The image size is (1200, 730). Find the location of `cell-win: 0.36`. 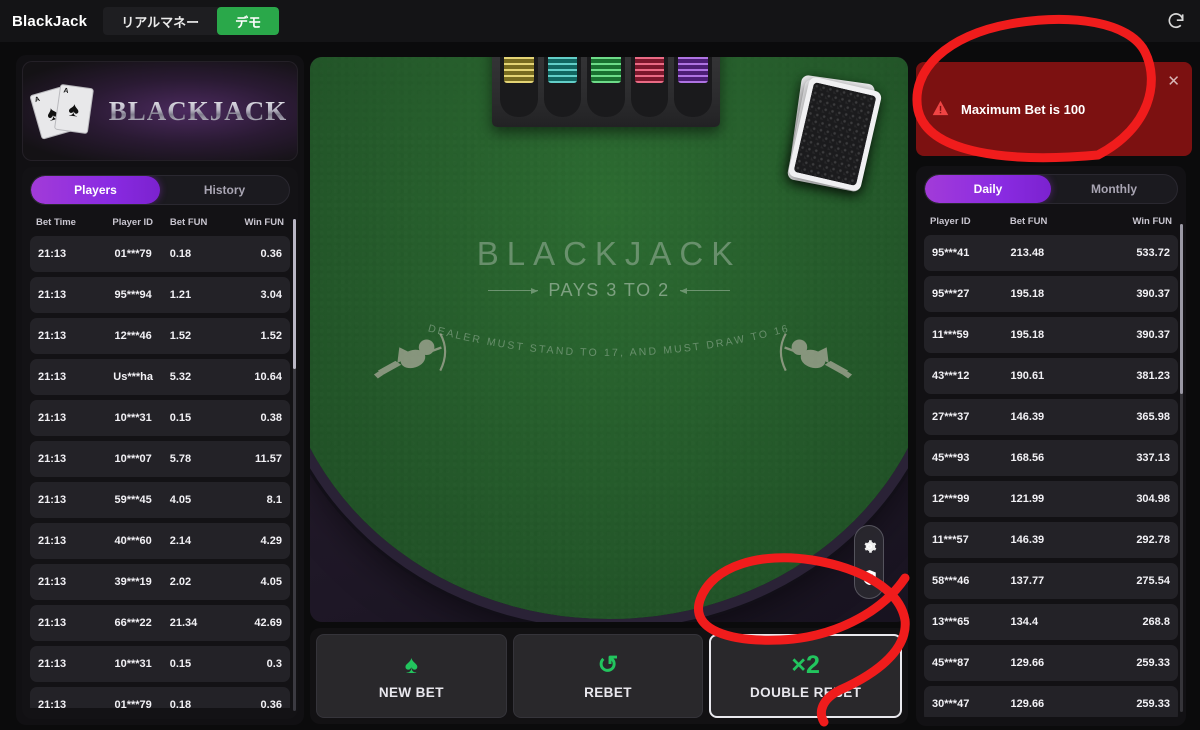

cell-win: 0.36 is located at coordinates (271, 703).